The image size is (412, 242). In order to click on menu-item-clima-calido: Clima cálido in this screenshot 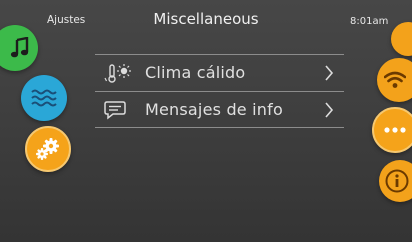, I will do `click(219, 72)`.